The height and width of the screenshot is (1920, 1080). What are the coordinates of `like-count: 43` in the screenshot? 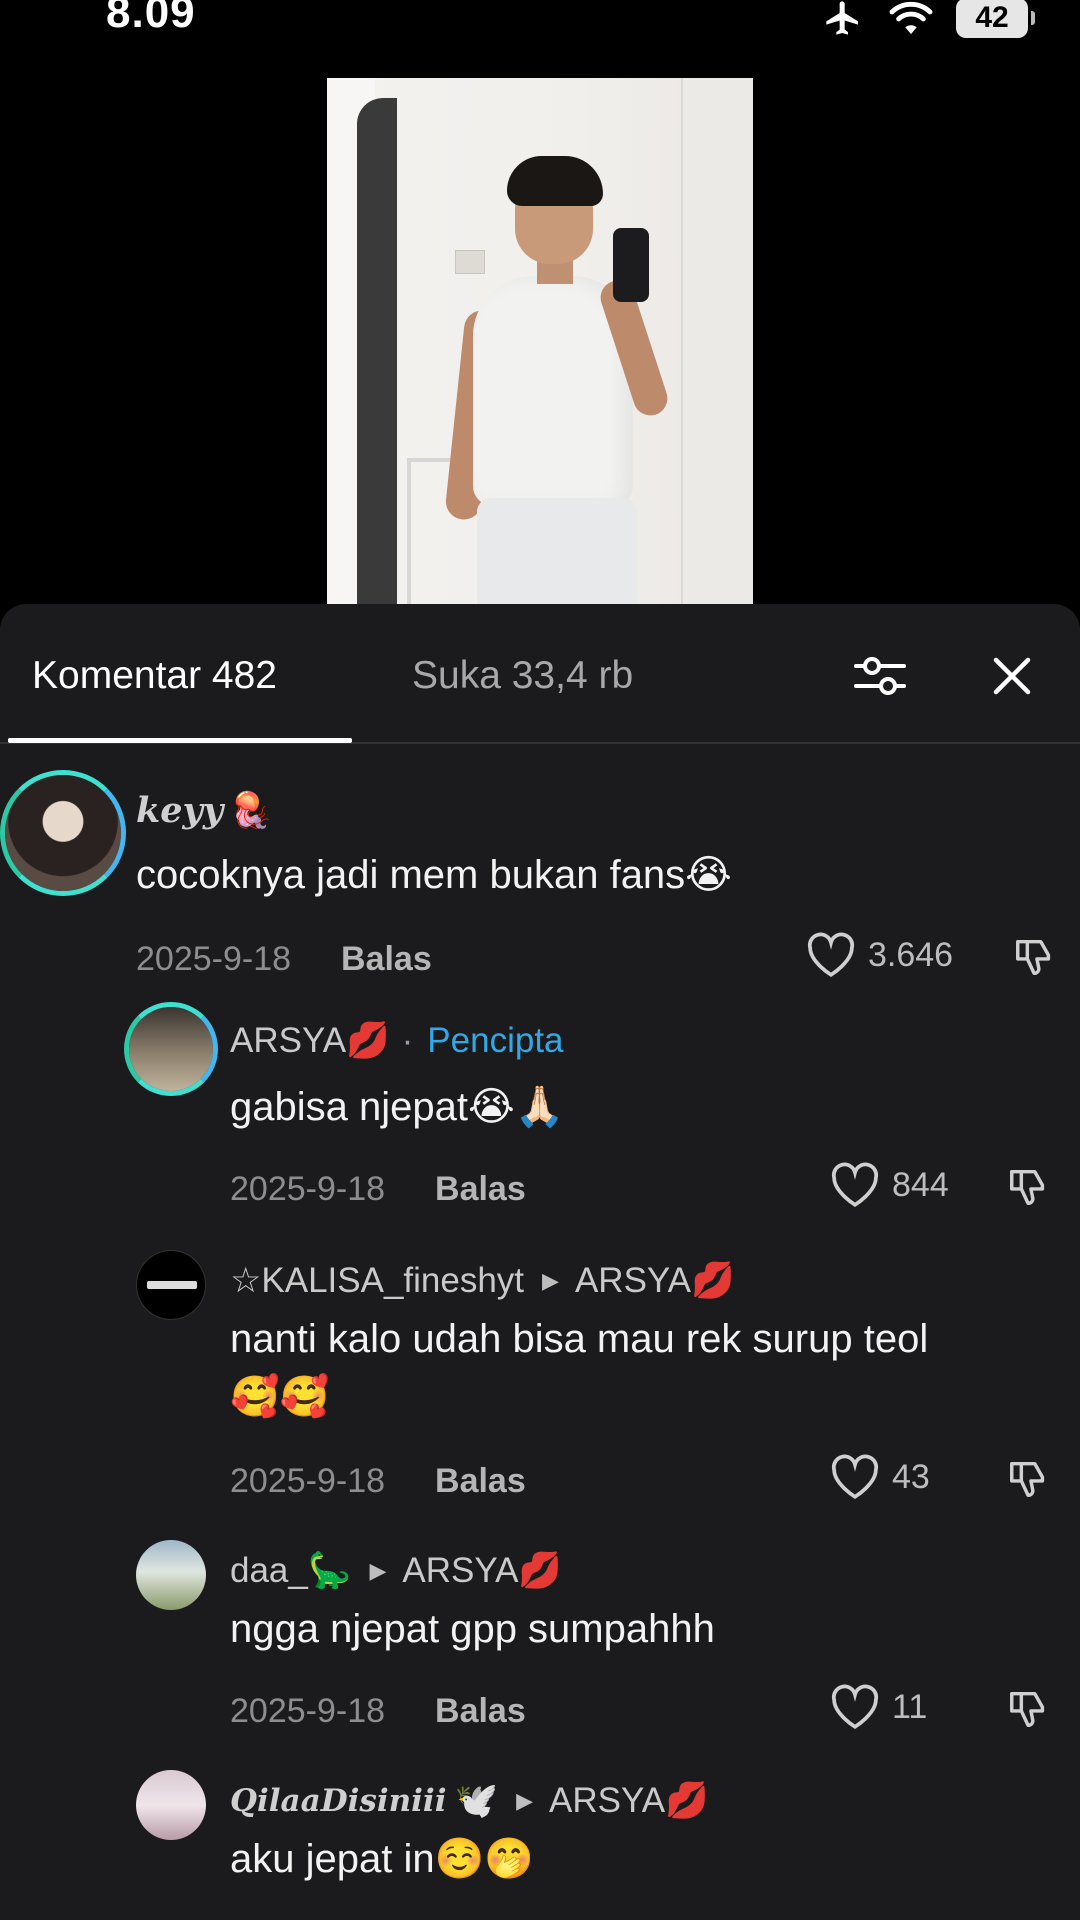 It's located at (911, 1476).